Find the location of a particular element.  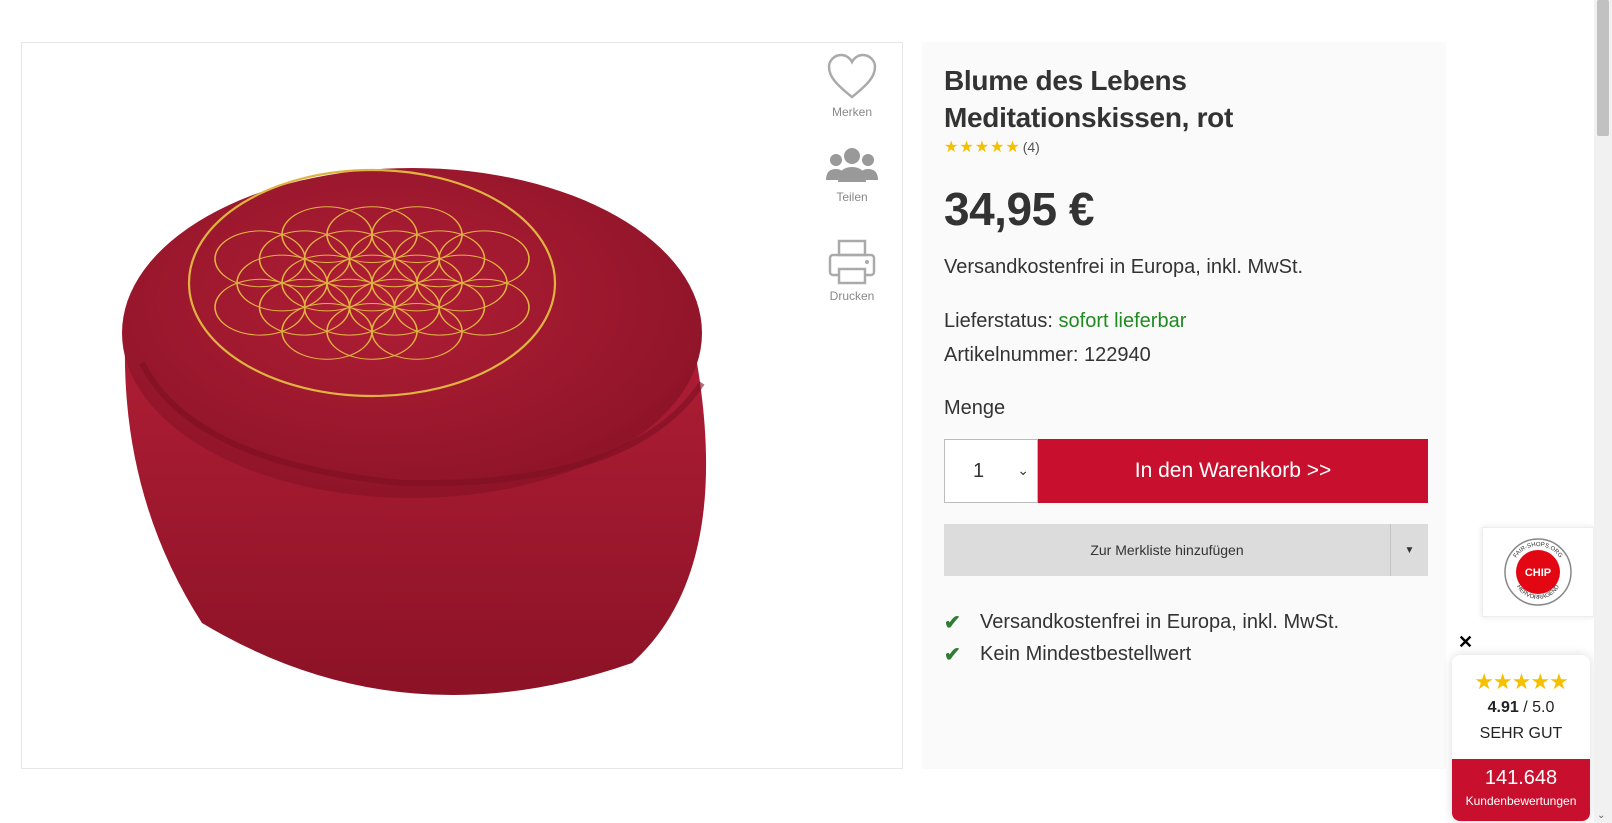

review-count-label: Kundenbewertungen is located at coordinates (1521, 801).